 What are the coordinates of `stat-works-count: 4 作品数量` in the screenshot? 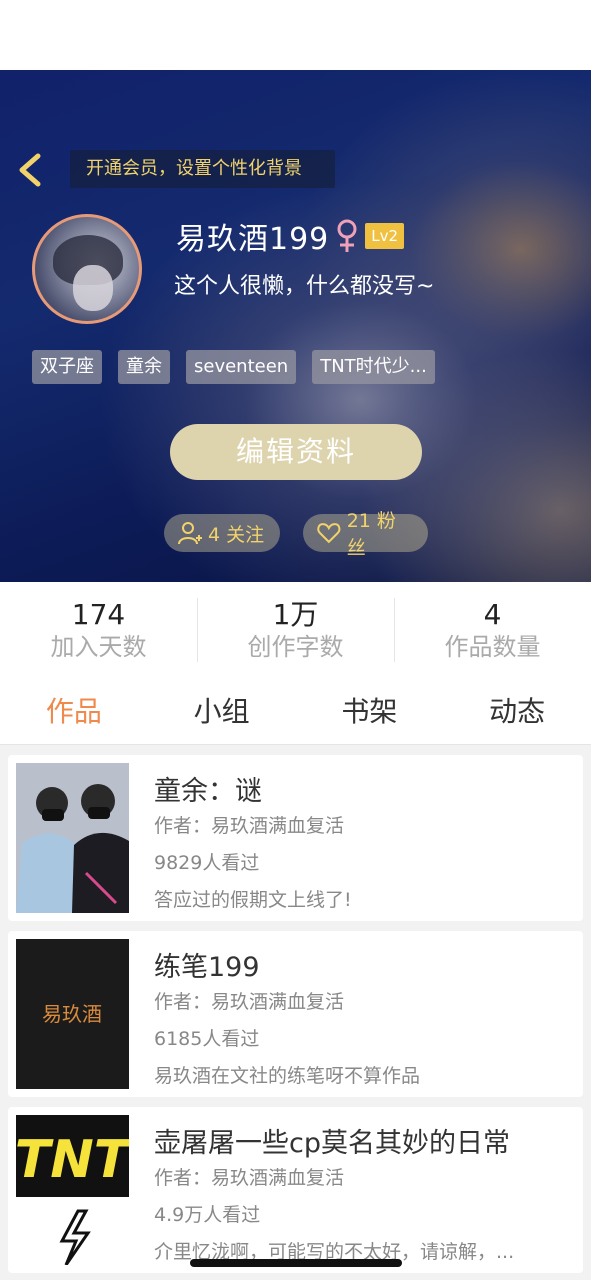 It's located at (492, 628).